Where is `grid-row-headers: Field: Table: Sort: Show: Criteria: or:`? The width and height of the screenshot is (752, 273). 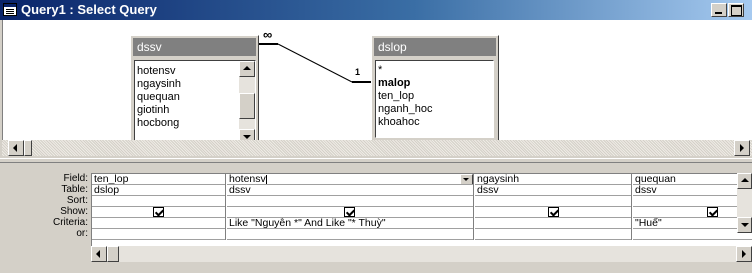
grid-row-headers: Field: Table: Sort: Show: Criteria: or: is located at coordinates (46, 206).